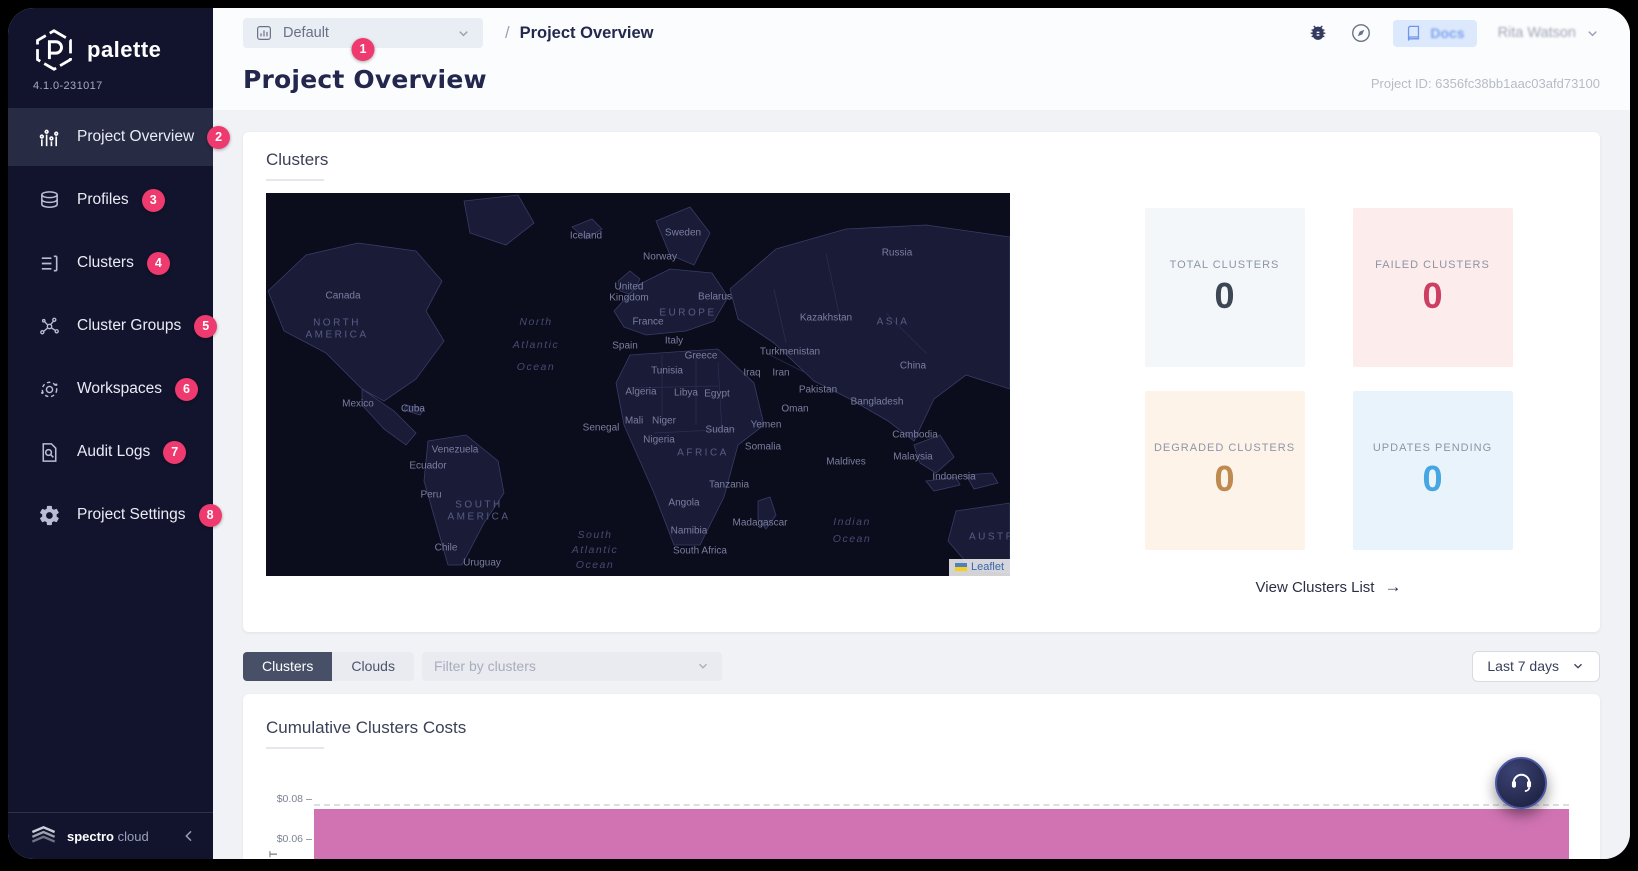  Describe the element at coordinates (1432, 265) in the screenshot. I see `stat-label: FAILED CLUSTERS` at that location.